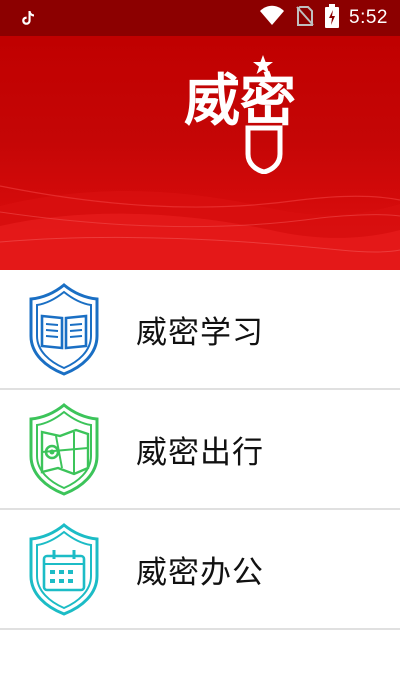  Describe the element at coordinates (332, 18) in the screenshot. I see `battery-charging-icon` at that location.